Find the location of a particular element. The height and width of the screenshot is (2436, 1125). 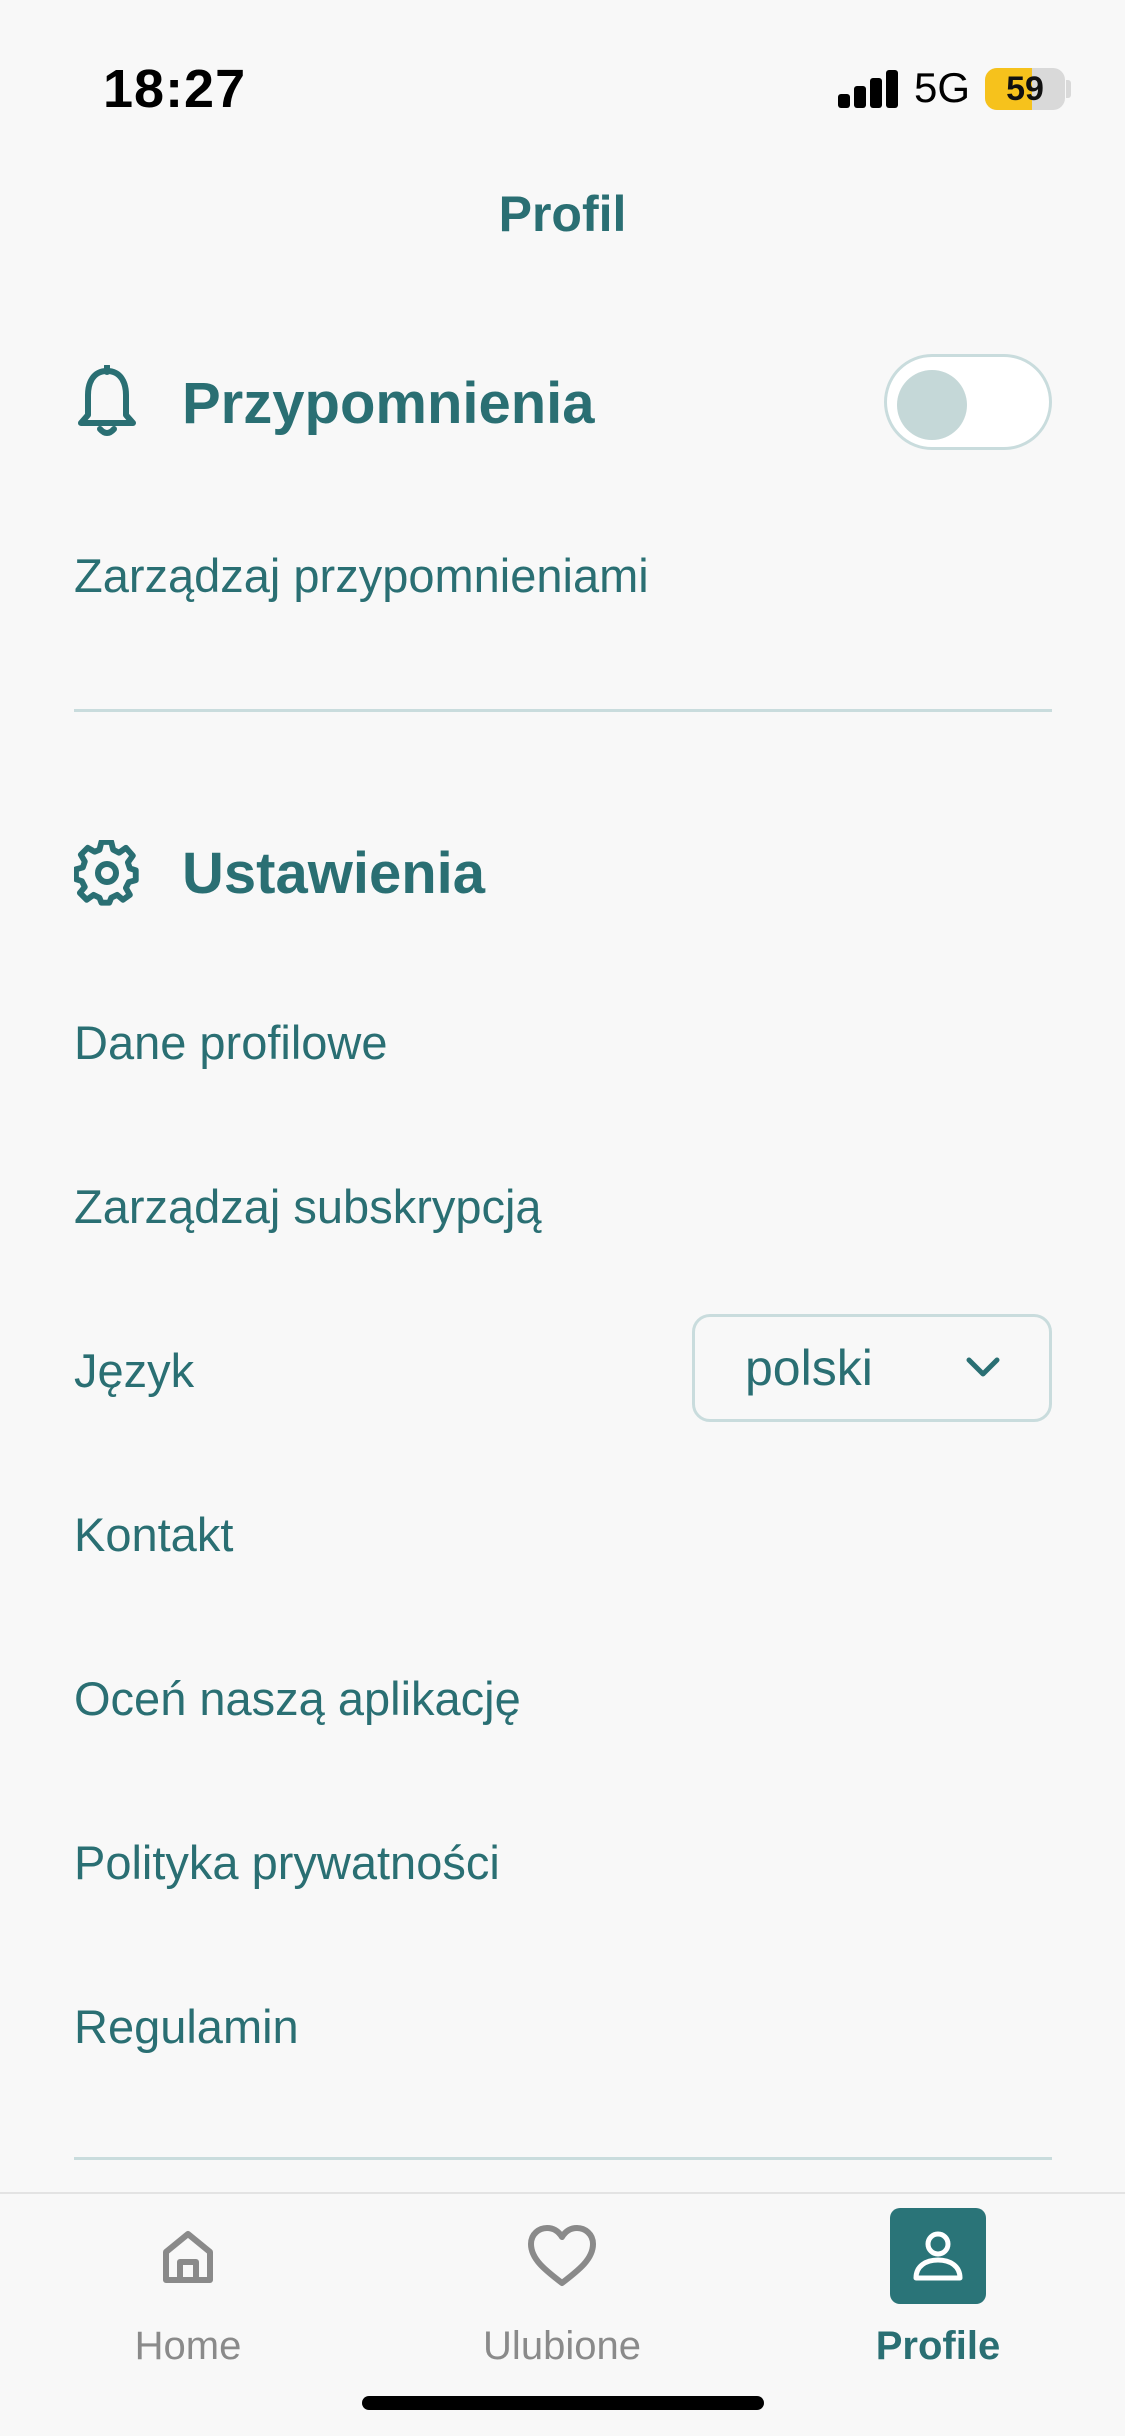

rate-app-link: Oceń naszą aplikację is located at coordinates (297, 1698).